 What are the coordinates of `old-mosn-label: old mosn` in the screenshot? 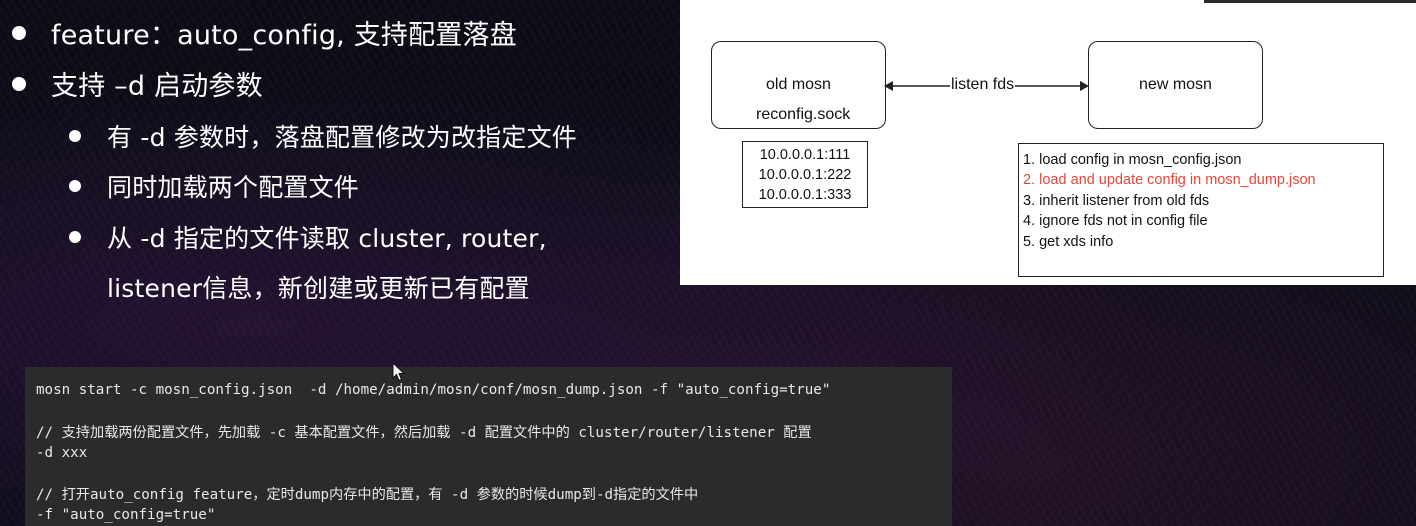 It's located at (798, 84).